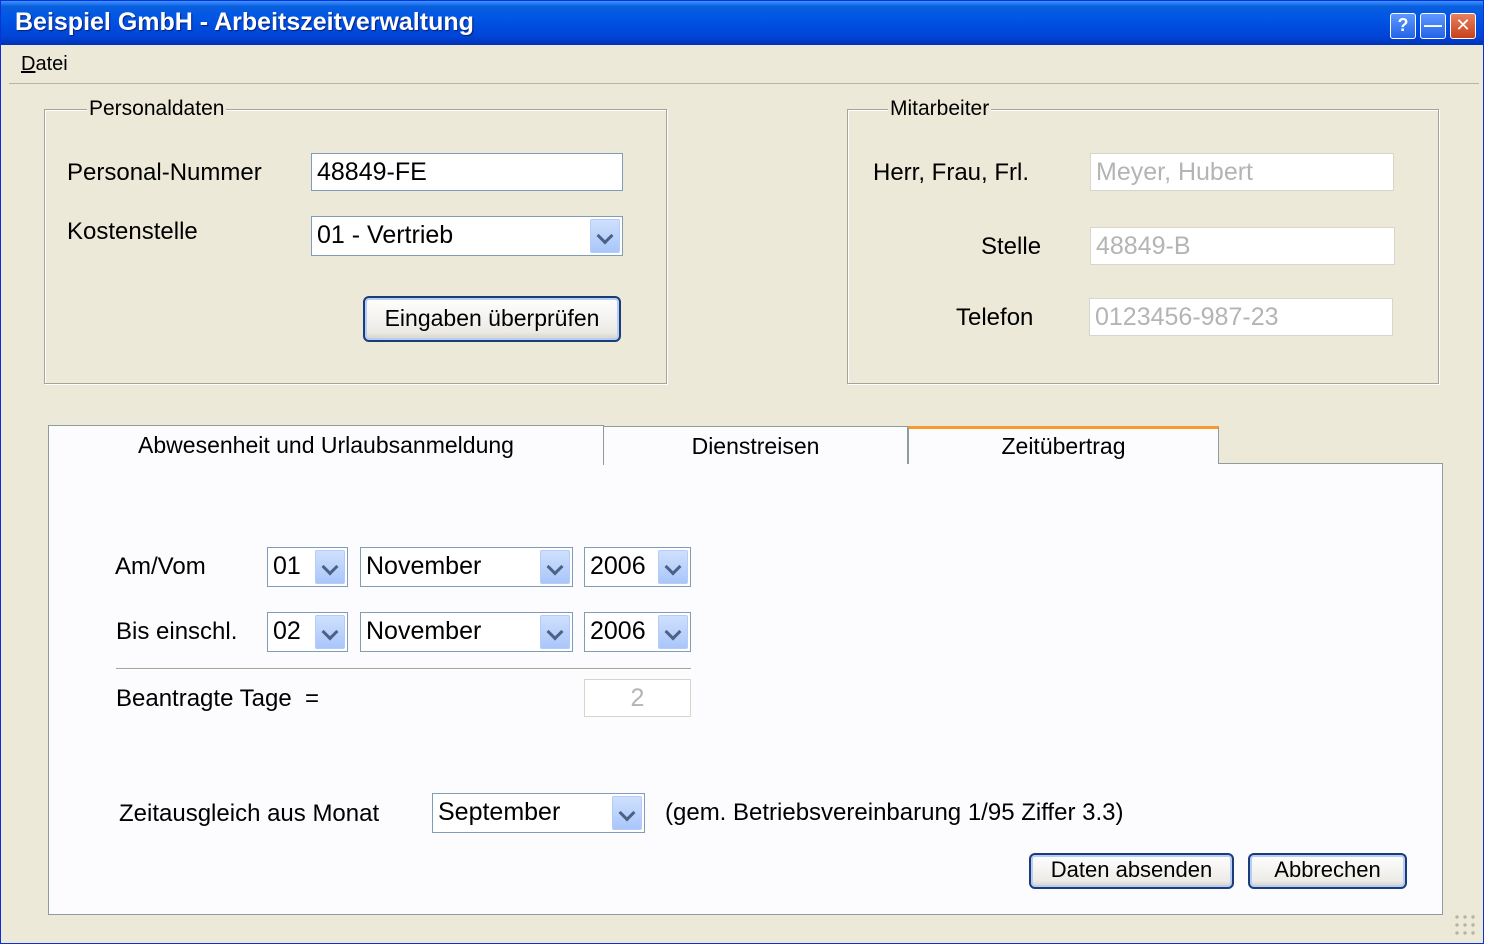  I want to click on to-label: Bis einschl., so click(177, 631).